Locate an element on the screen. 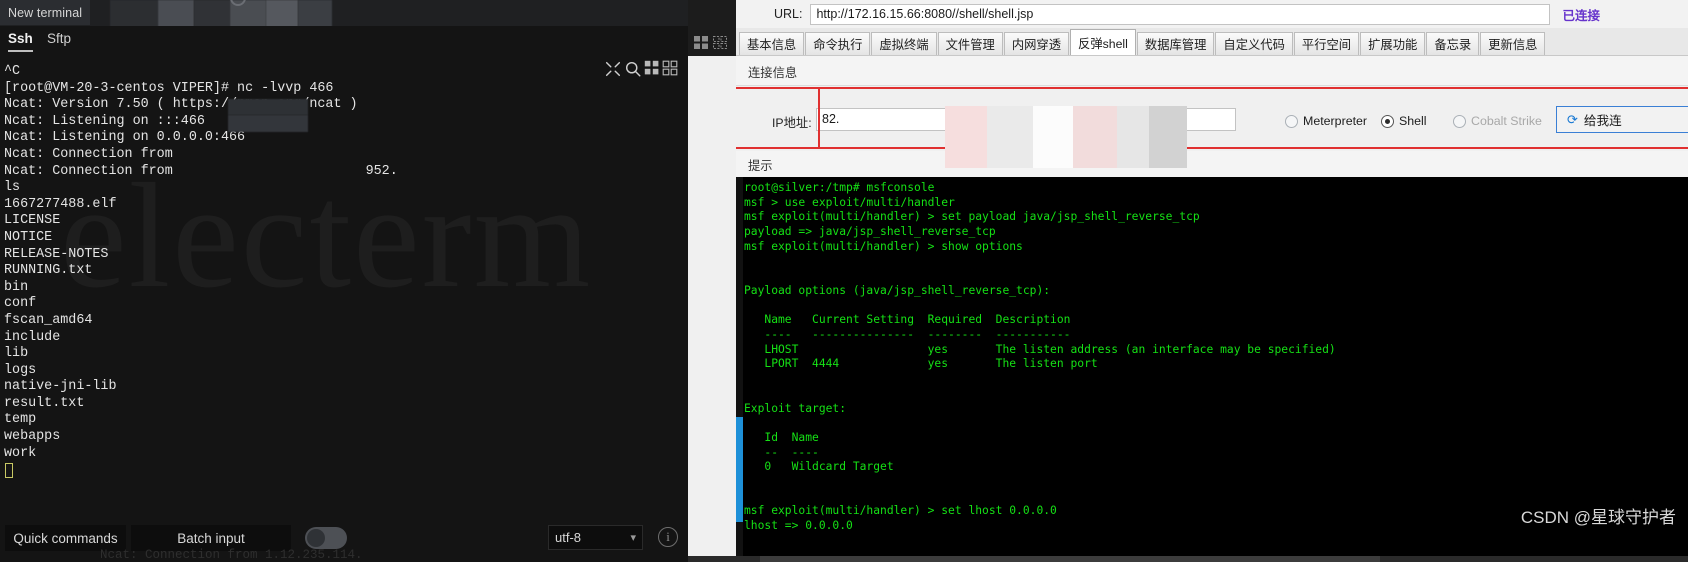 This screenshot has height=562, width=1688. tab-label: 文件管理 is located at coordinates (970, 45).